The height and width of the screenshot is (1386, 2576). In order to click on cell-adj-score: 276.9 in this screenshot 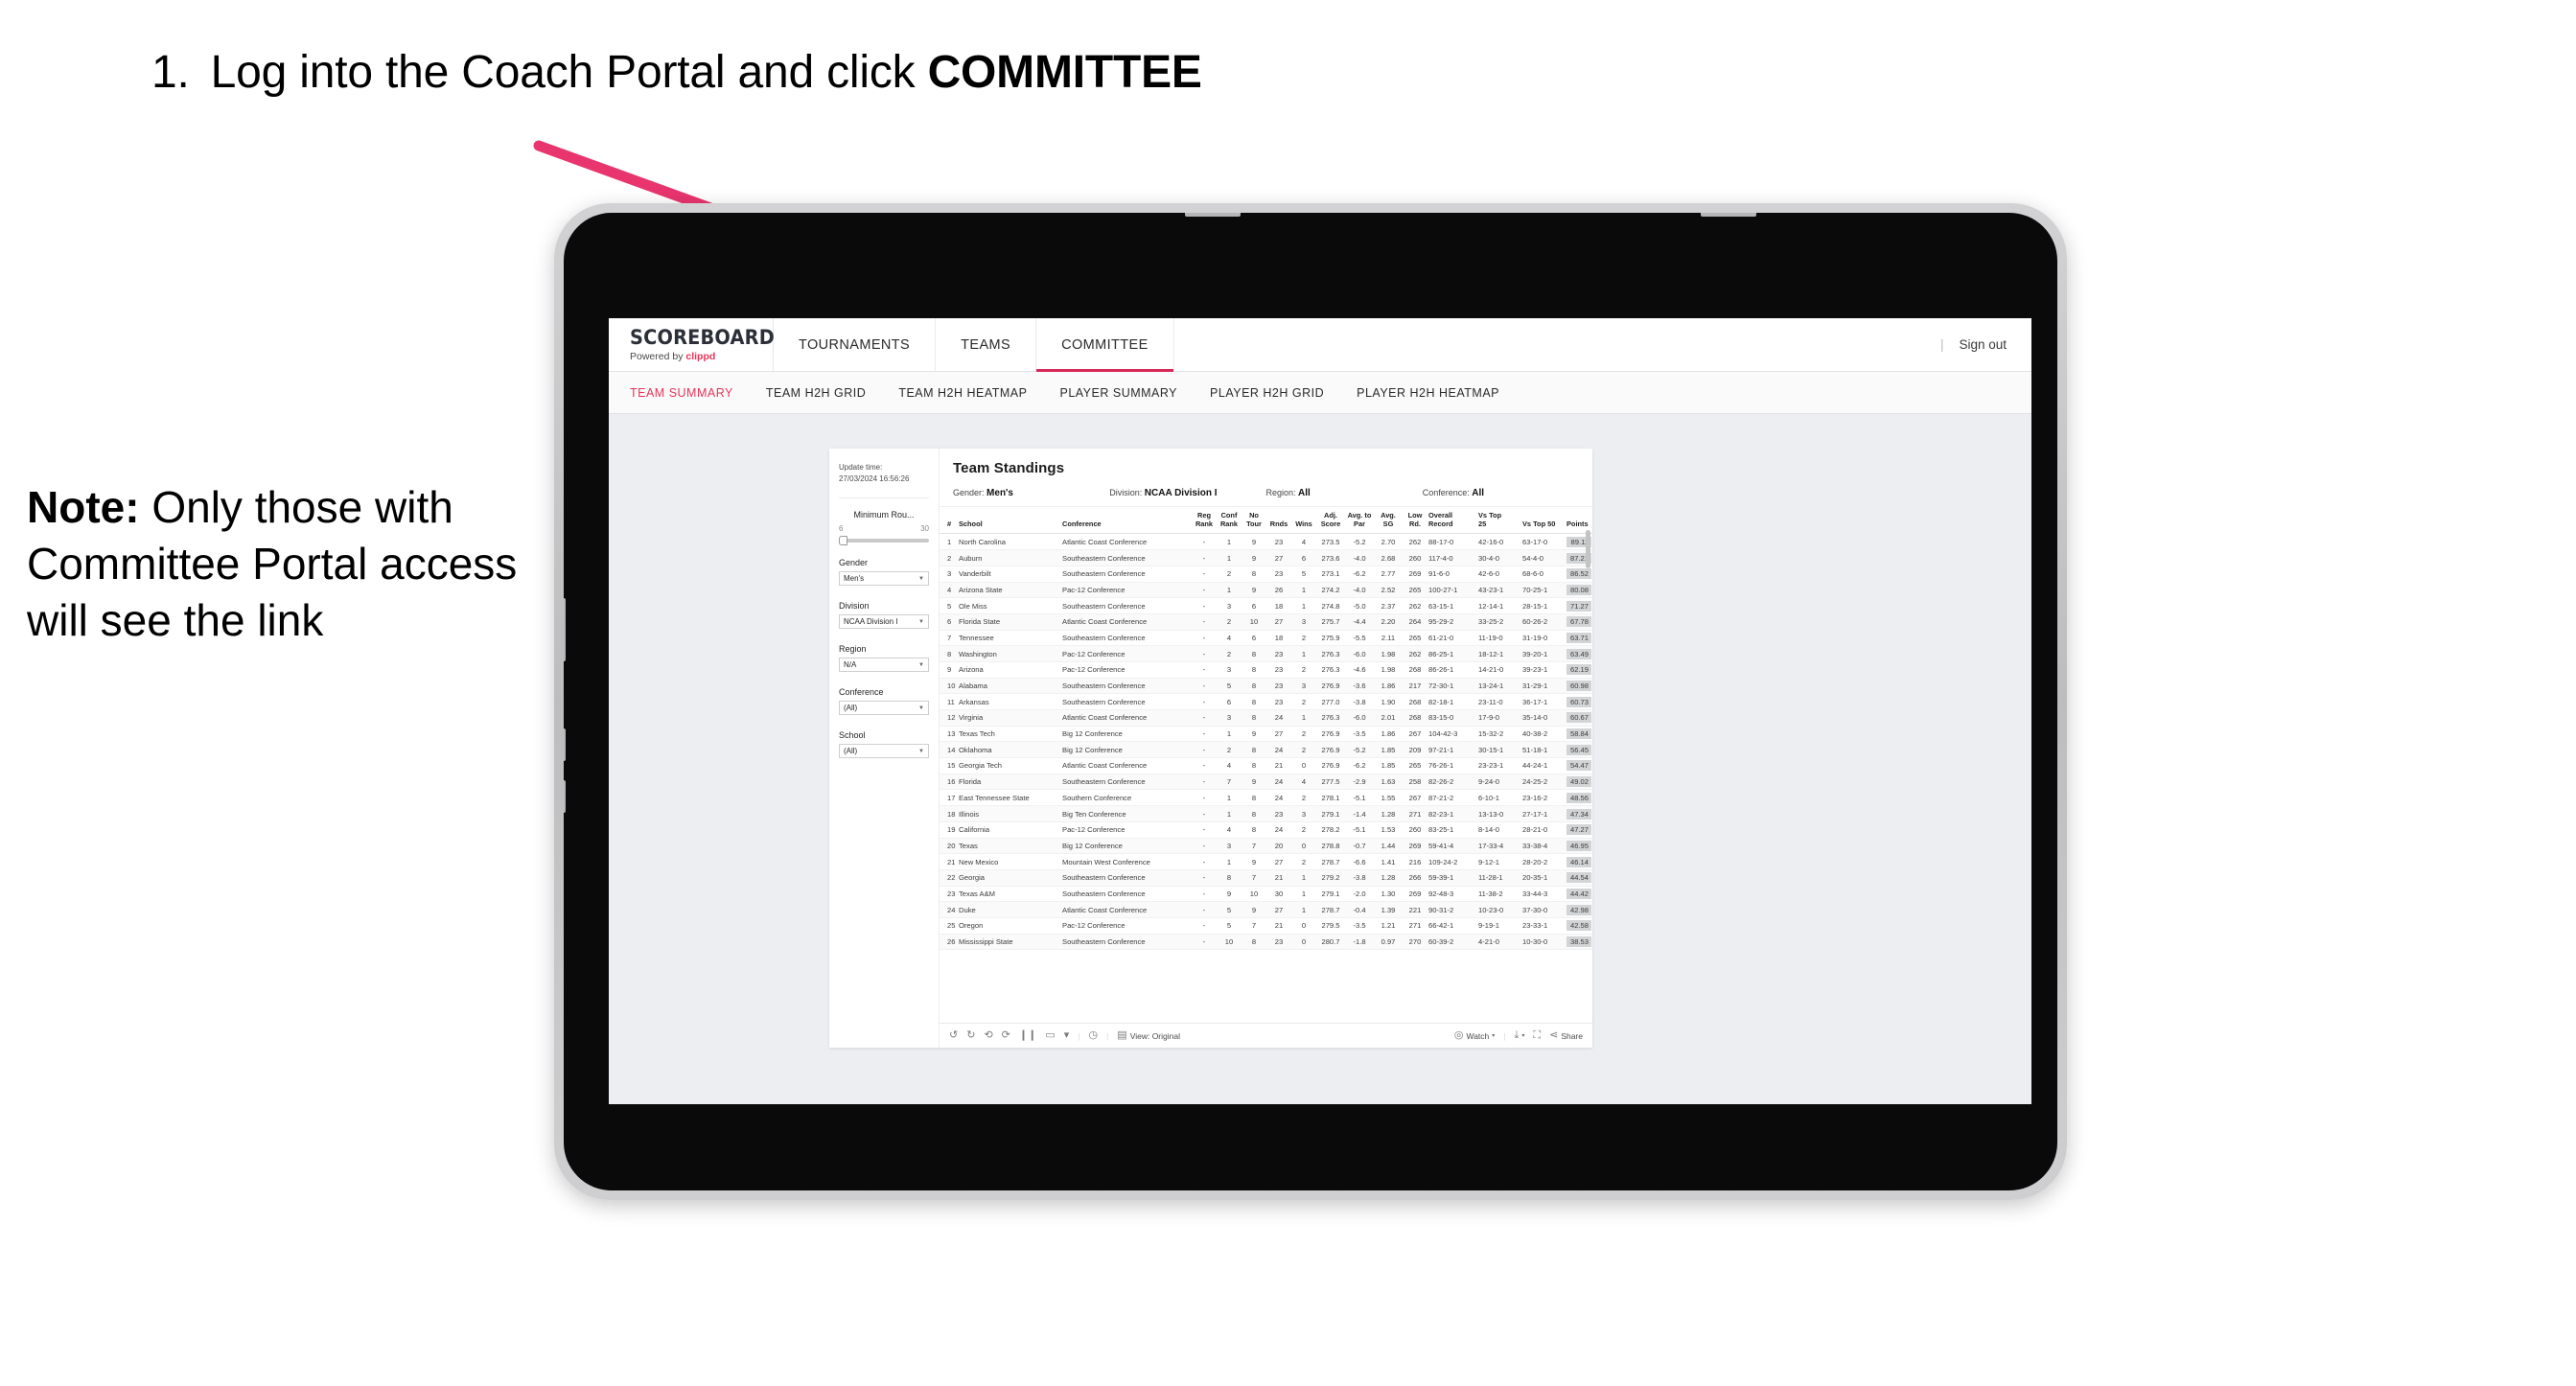, I will do `click(1331, 735)`.